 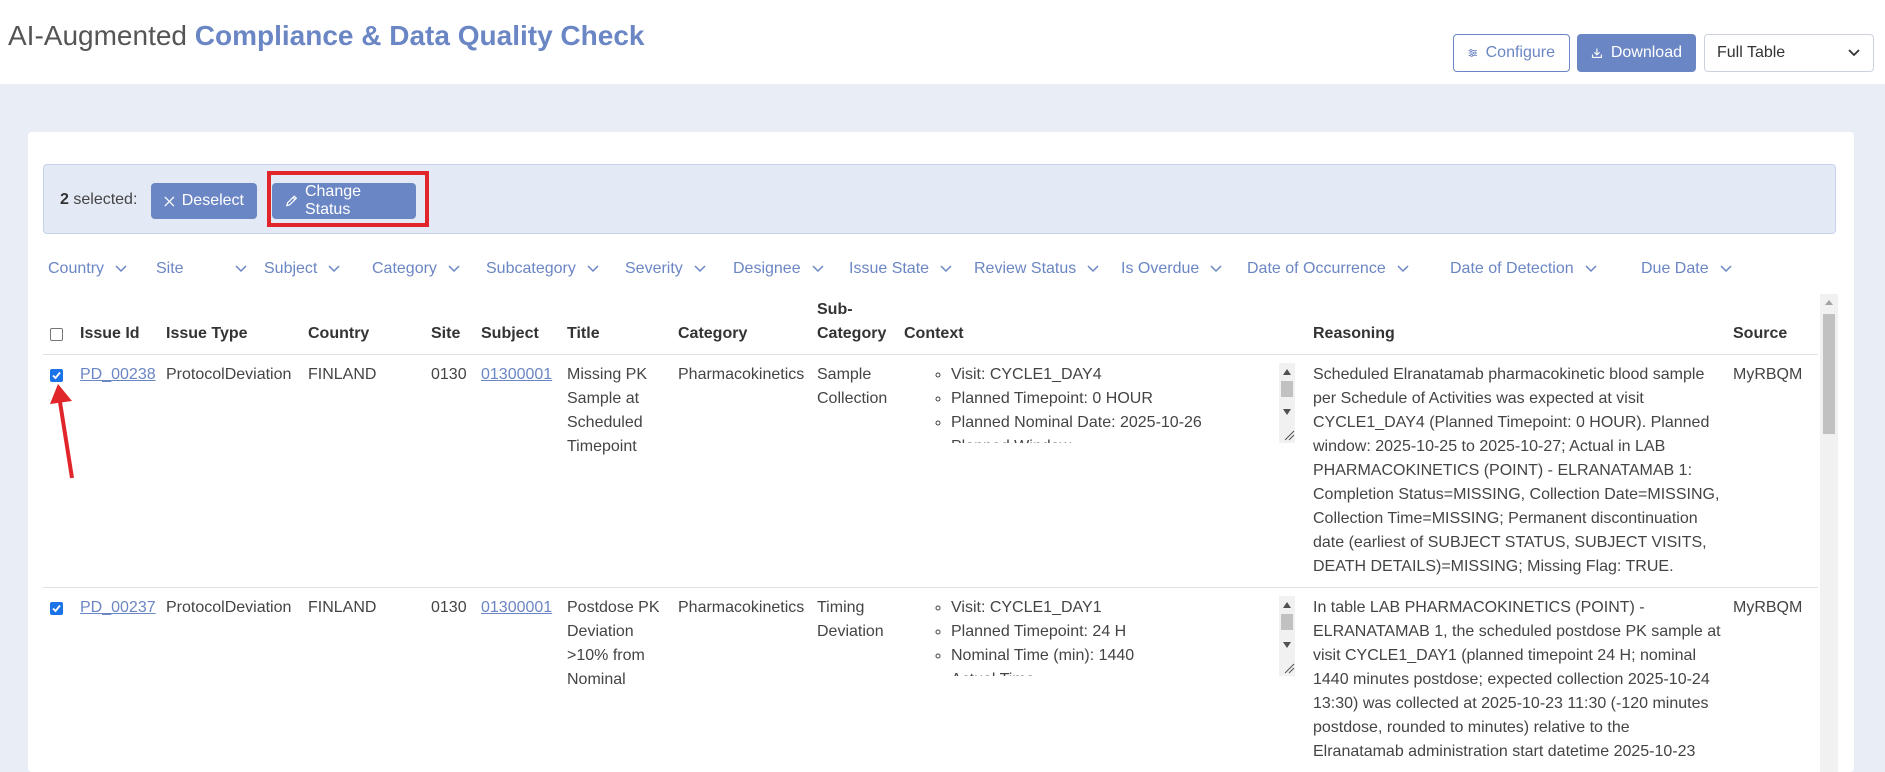 I want to click on title-cell: Postdose PK Deviation >10% from Nominal, so click(x=613, y=643).